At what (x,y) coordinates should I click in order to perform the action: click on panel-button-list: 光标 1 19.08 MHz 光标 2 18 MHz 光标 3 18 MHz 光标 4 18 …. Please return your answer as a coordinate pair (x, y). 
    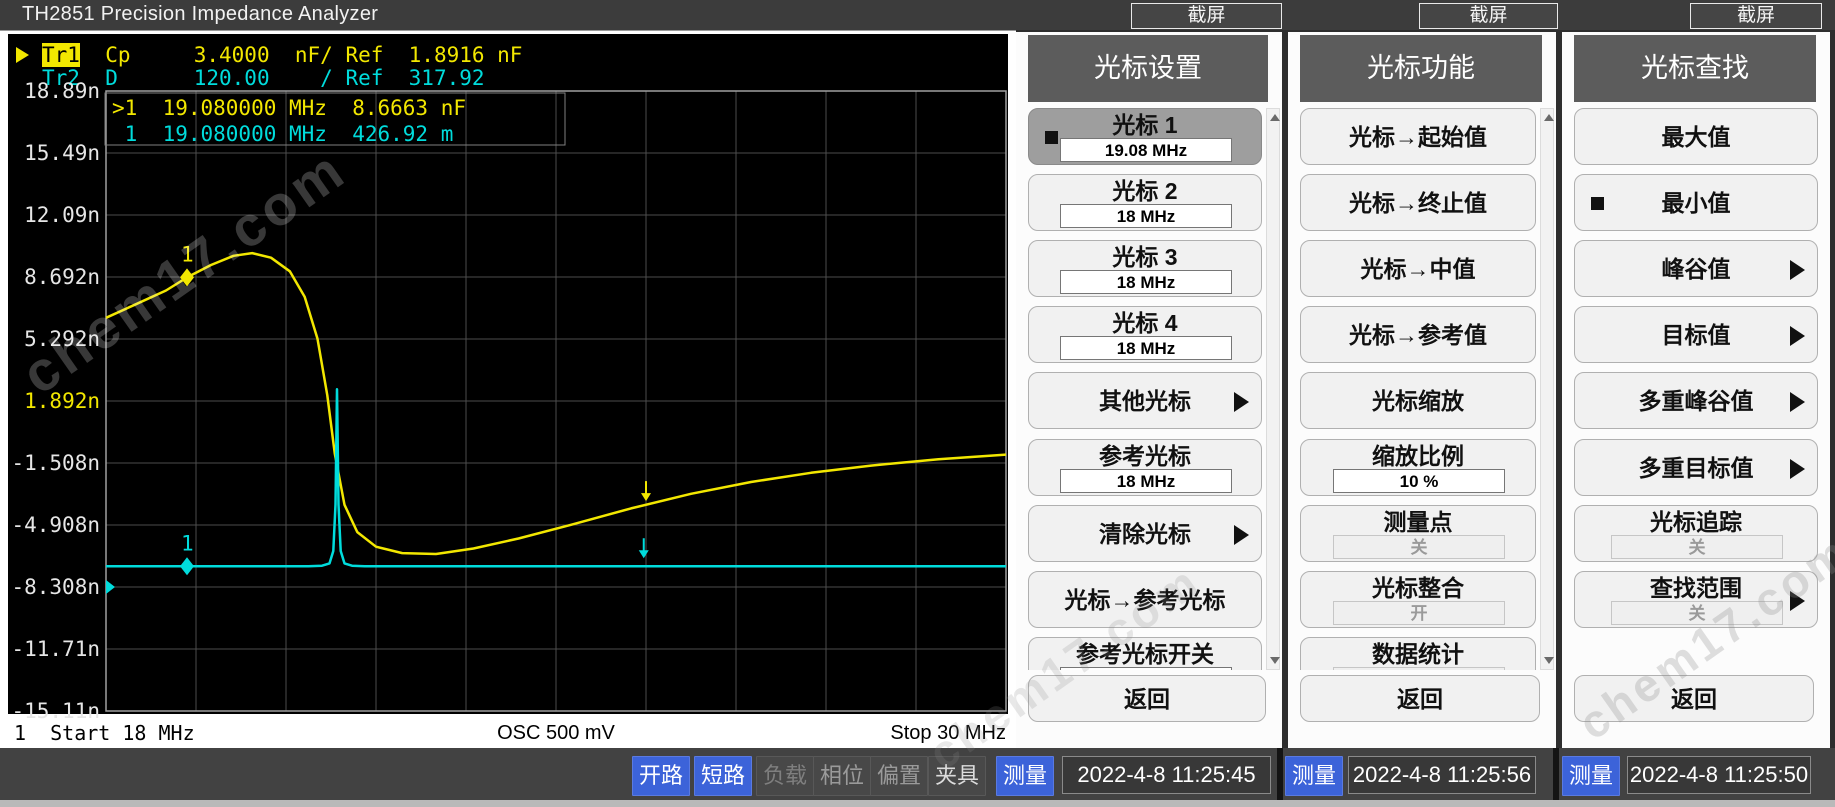
    Looking at the image, I should click on (1149, 389).